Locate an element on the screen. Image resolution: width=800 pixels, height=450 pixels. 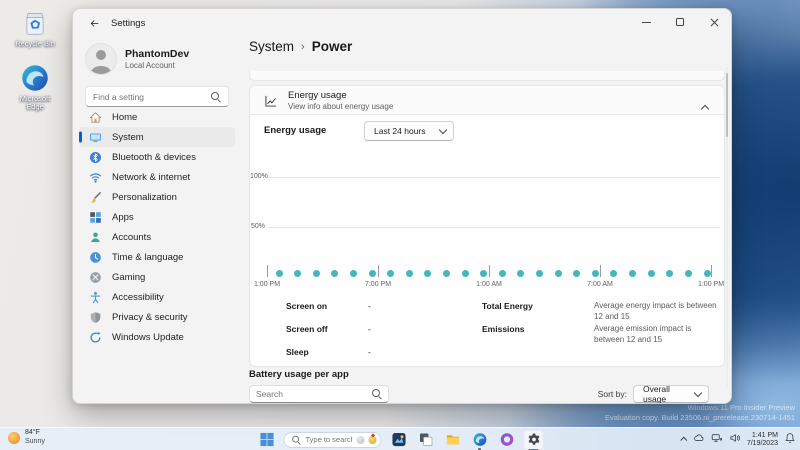
avatar is located at coordinates (101, 59).